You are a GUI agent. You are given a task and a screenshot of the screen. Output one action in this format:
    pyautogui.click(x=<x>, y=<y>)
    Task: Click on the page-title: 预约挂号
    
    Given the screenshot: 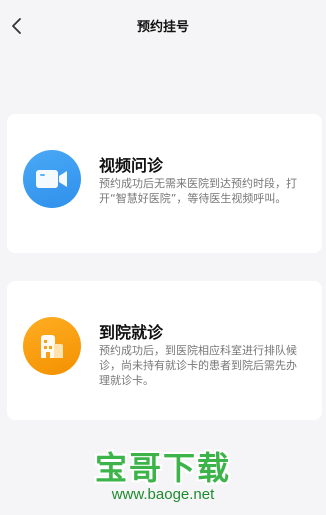 What is the action you would take?
    pyautogui.click(x=162, y=27)
    